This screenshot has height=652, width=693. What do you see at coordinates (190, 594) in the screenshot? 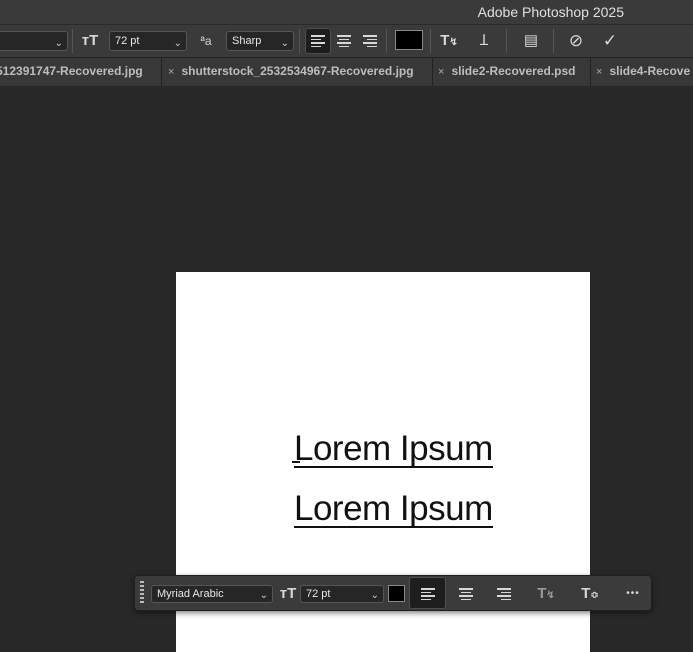
I see `font-family-value: Myriad Arabic` at bounding box center [190, 594].